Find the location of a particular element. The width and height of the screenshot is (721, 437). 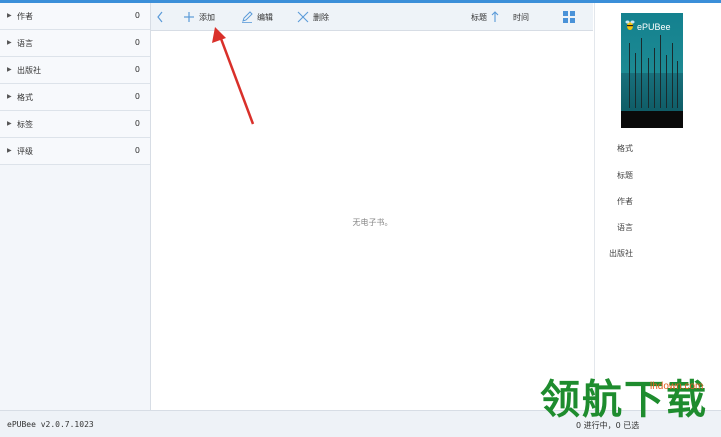

detail-field-title: 标题 is located at coordinates (625, 175).